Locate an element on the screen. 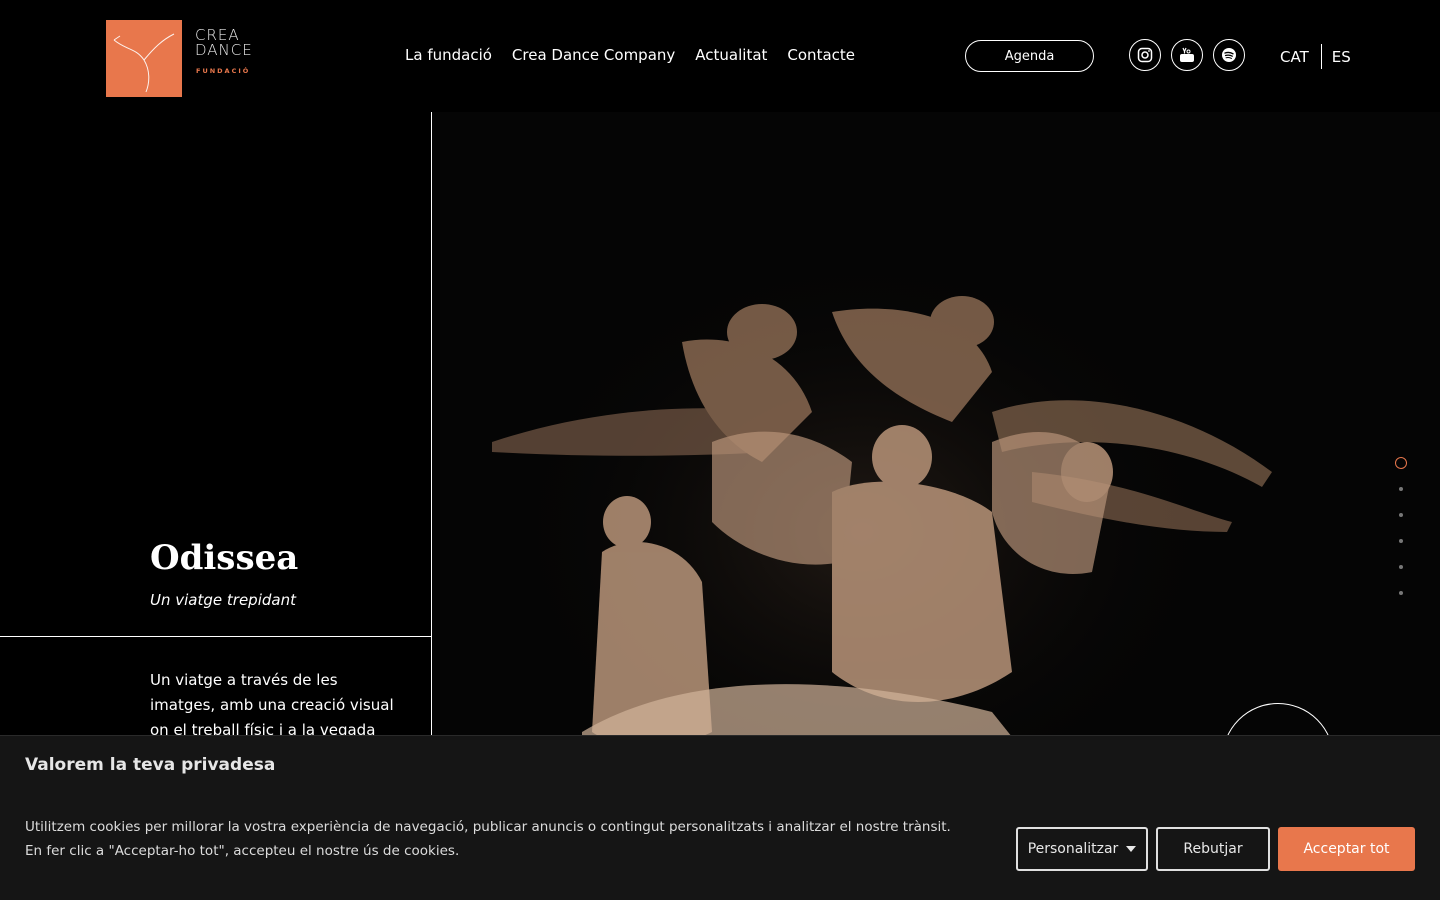 The image size is (1440, 900). show-subtitle: Un viatge trepidant is located at coordinates (223, 600).